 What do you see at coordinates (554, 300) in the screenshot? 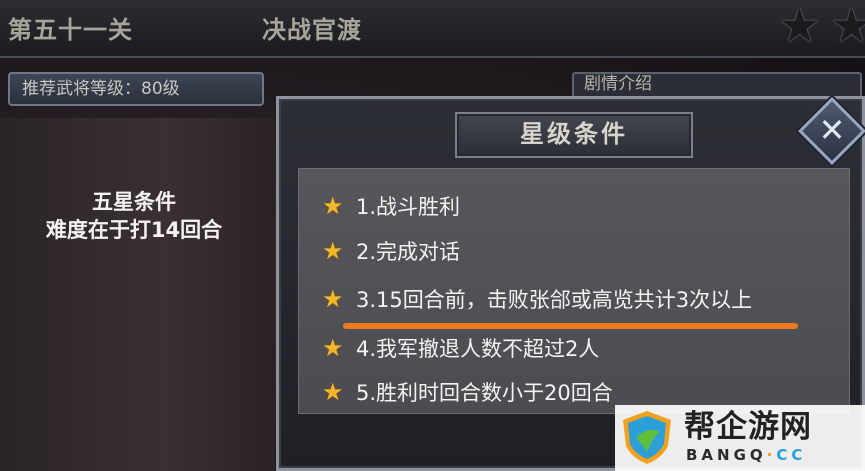
I see `condition-text: 3.15回合前，击败张郃或高览共计3次以上` at bounding box center [554, 300].